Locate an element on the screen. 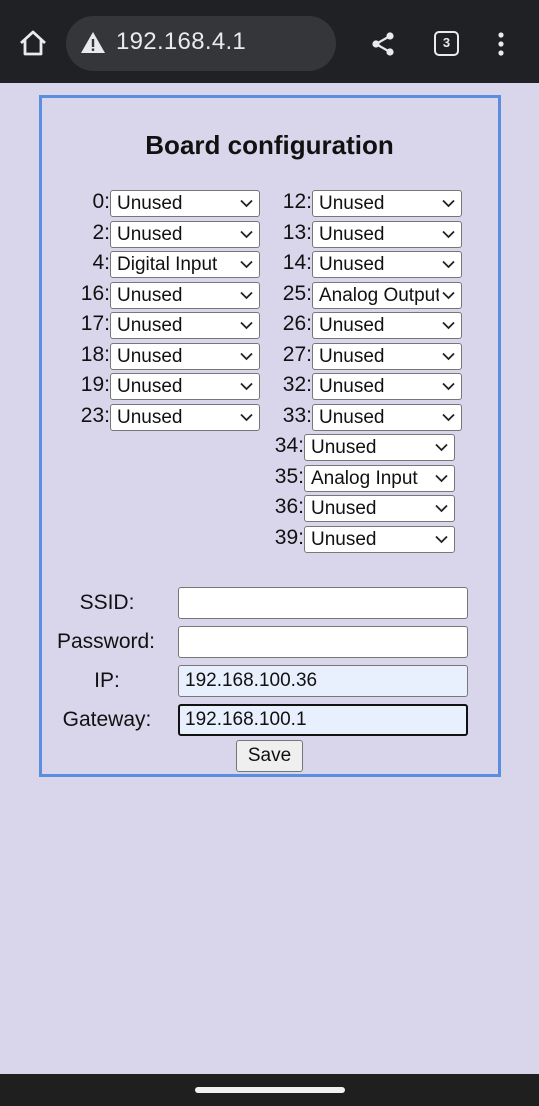 This screenshot has width=539, height=1106. ssid-input is located at coordinates (323, 603).